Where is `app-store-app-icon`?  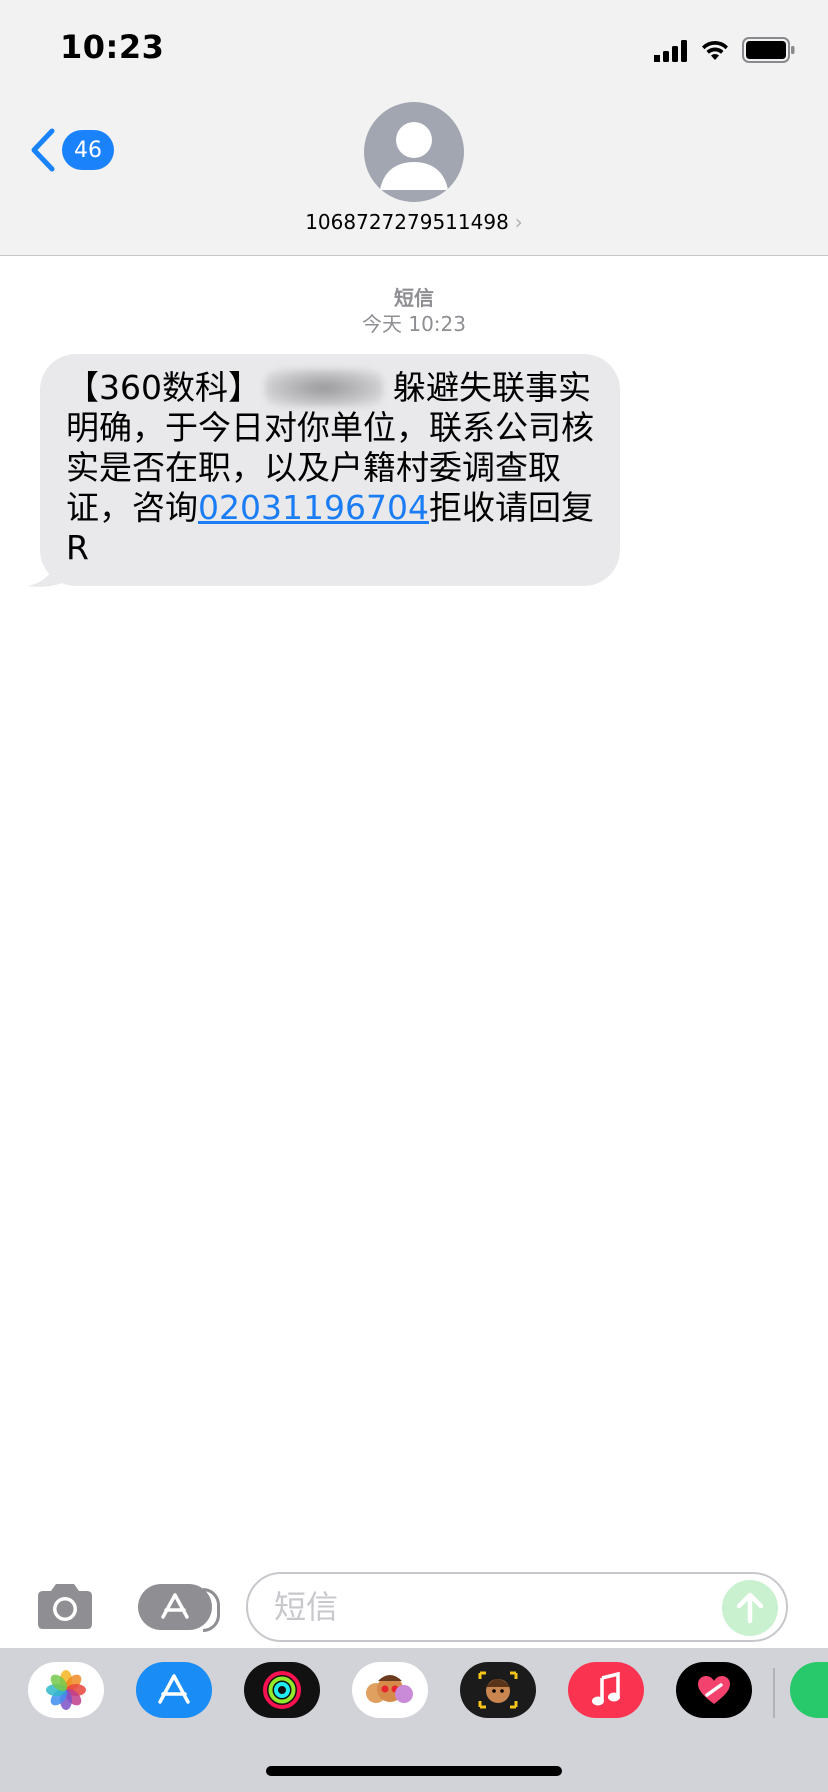
app-store-app-icon is located at coordinates (174, 1690).